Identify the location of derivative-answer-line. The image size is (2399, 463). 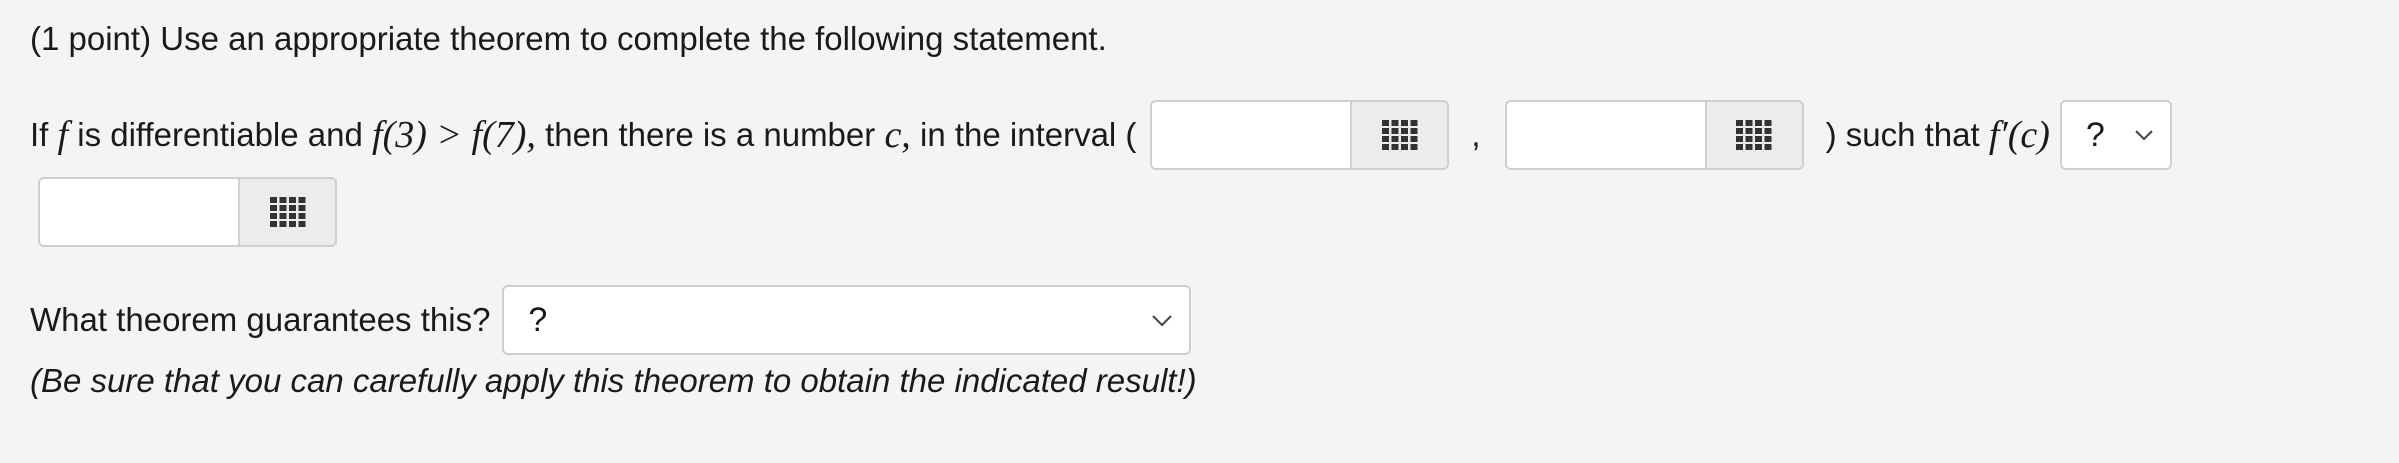
(187, 212).